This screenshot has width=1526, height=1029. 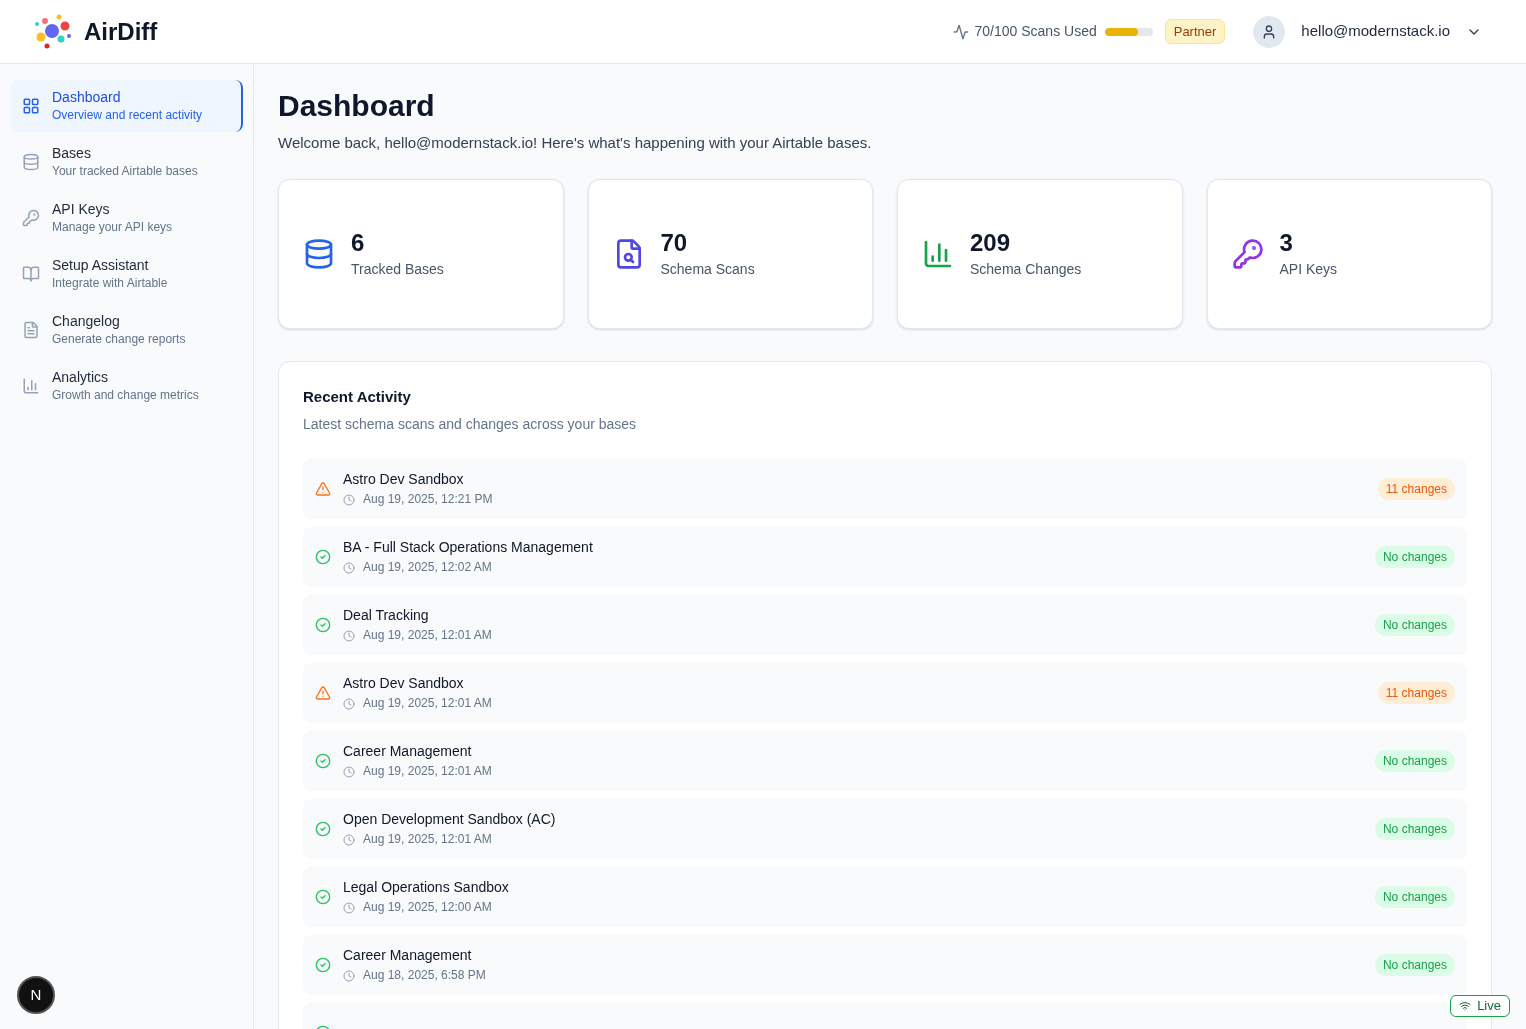 I want to click on sidebar-item-description: Manage your API keys, so click(x=112, y=228).